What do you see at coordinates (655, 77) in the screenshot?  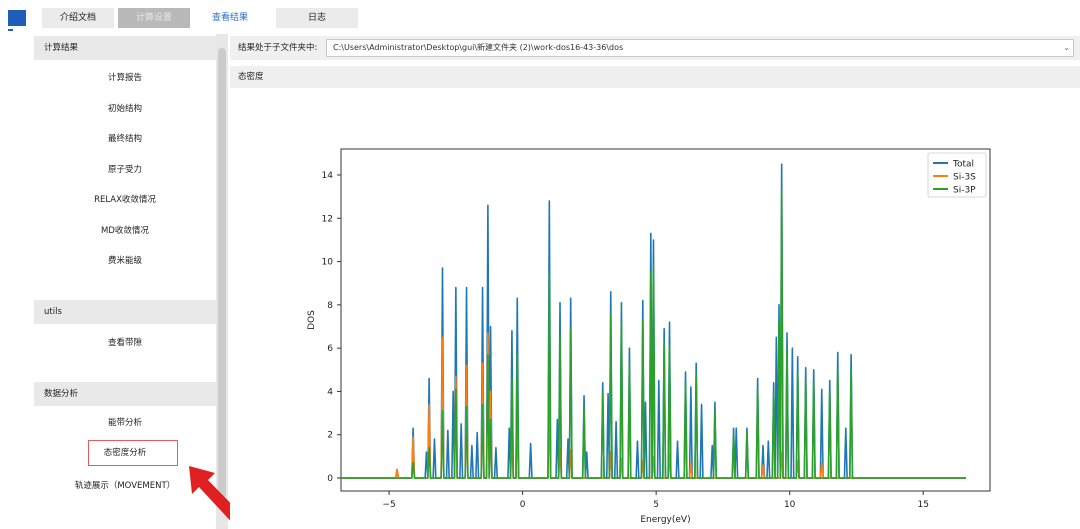 I see `panel-title: 态密度` at bounding box center [655, 77].